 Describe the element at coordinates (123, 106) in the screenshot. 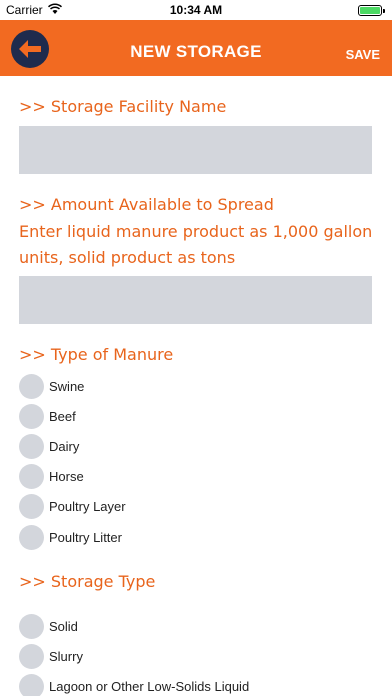

I see `storage-facility-name-label: >> Storage Facility Name` at that location.